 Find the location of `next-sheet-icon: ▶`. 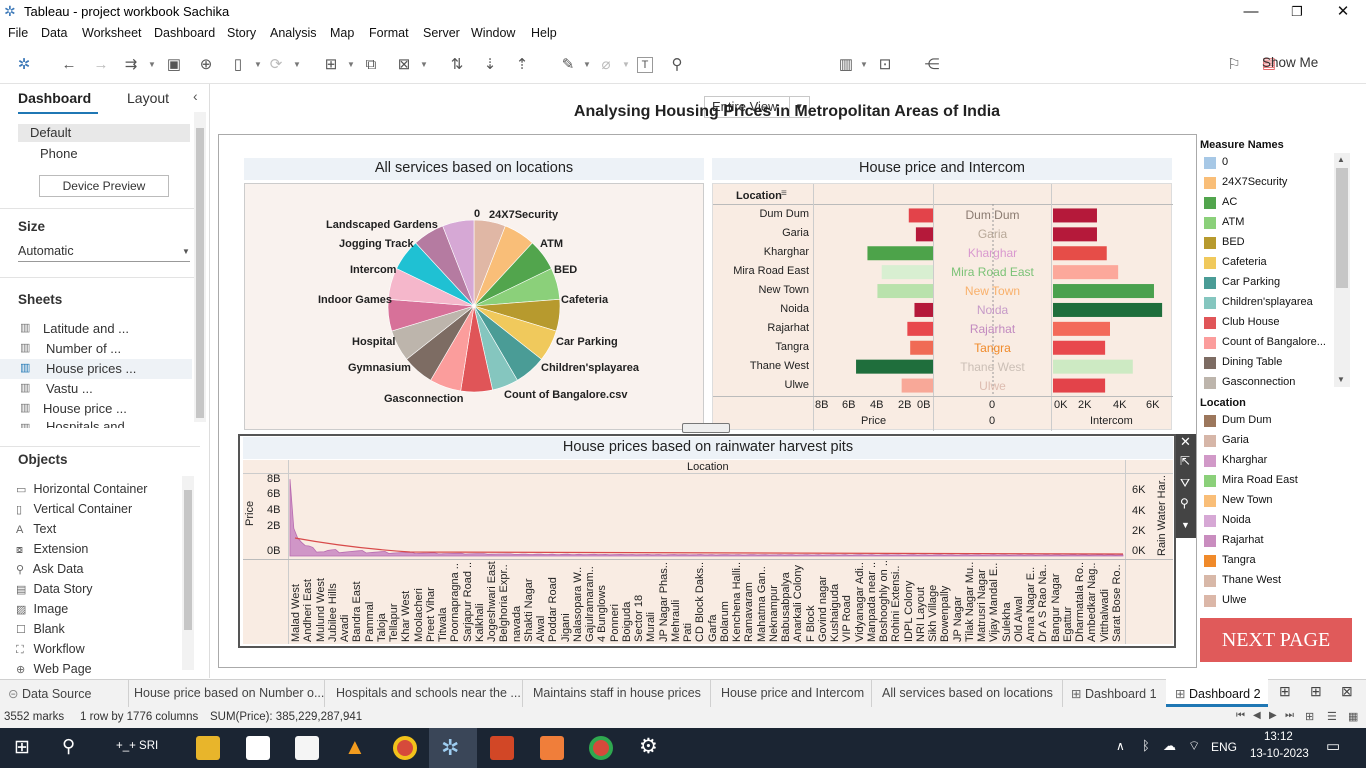

next-sheet-icon: ▶ is located at coordinates (1273, 715).